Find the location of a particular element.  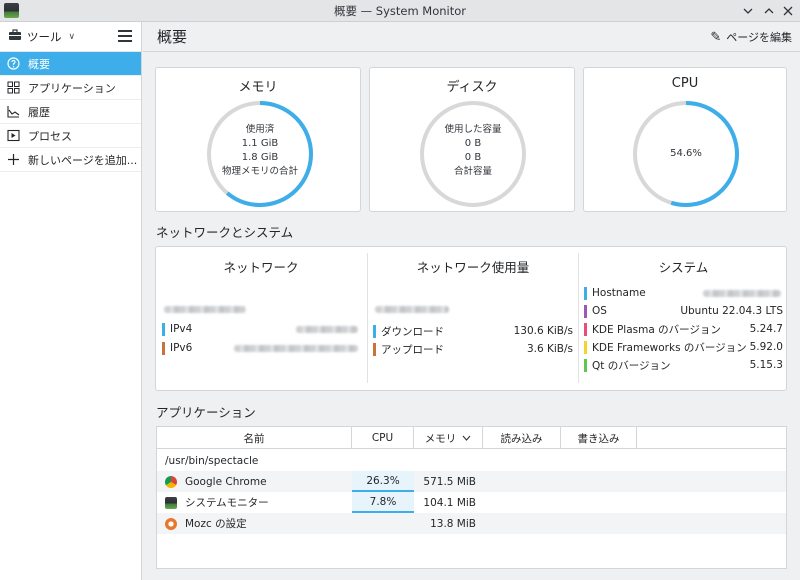

redacted-hostname is located at coordinates (742, 293).